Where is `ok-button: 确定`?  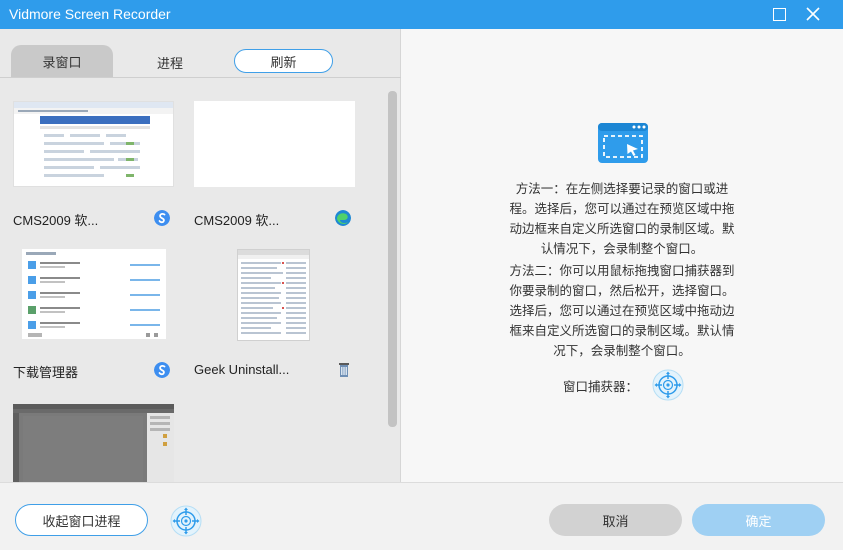 ok-button: 确定 is located at coordinates (758, 520).